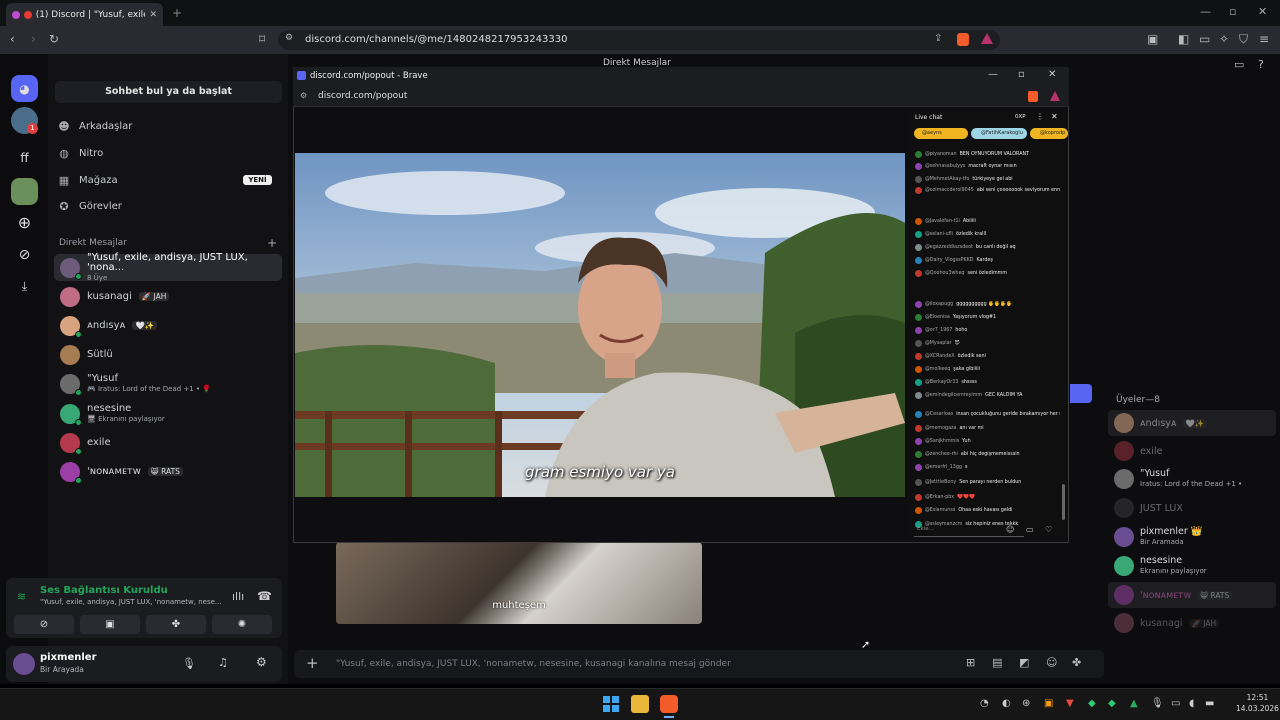 This screenshot has width=1280, height=720. What do you see at coordinates (54, 39) in the screenshot?
I see `reload-icon: ↻` at bounding box center [54, 39].